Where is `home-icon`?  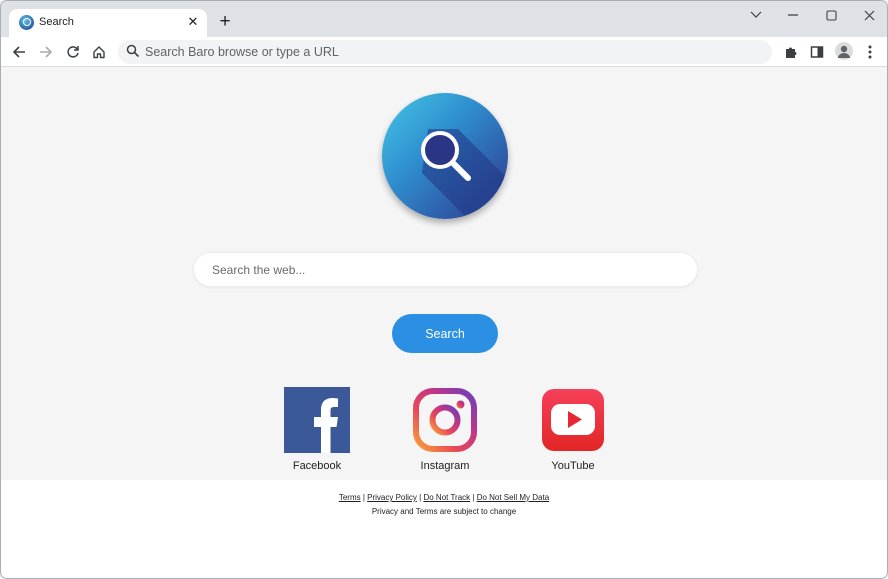 home-icon is located at coordinates (99, 52).